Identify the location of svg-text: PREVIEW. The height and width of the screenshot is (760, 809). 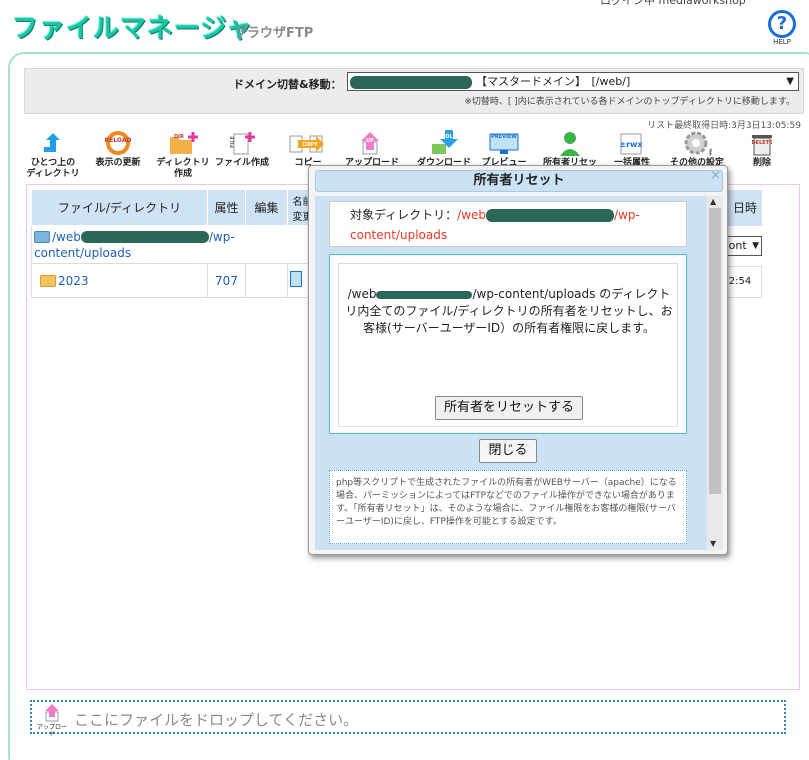
(504, 137).